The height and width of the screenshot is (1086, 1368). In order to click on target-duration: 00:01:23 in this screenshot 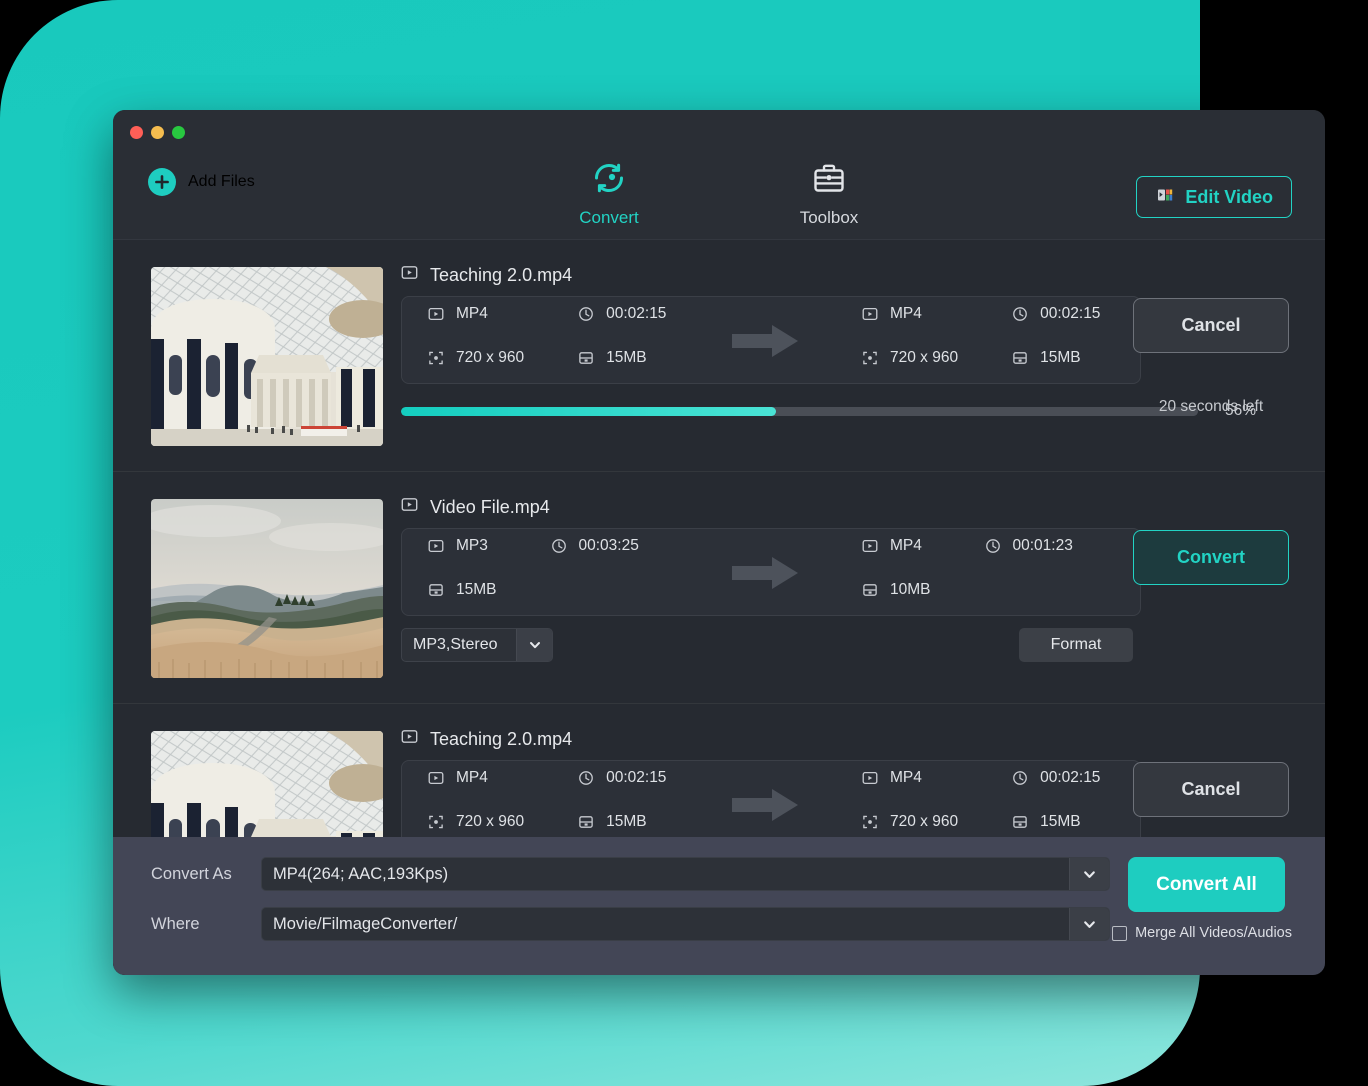, I will do `click(1029, 546)`.